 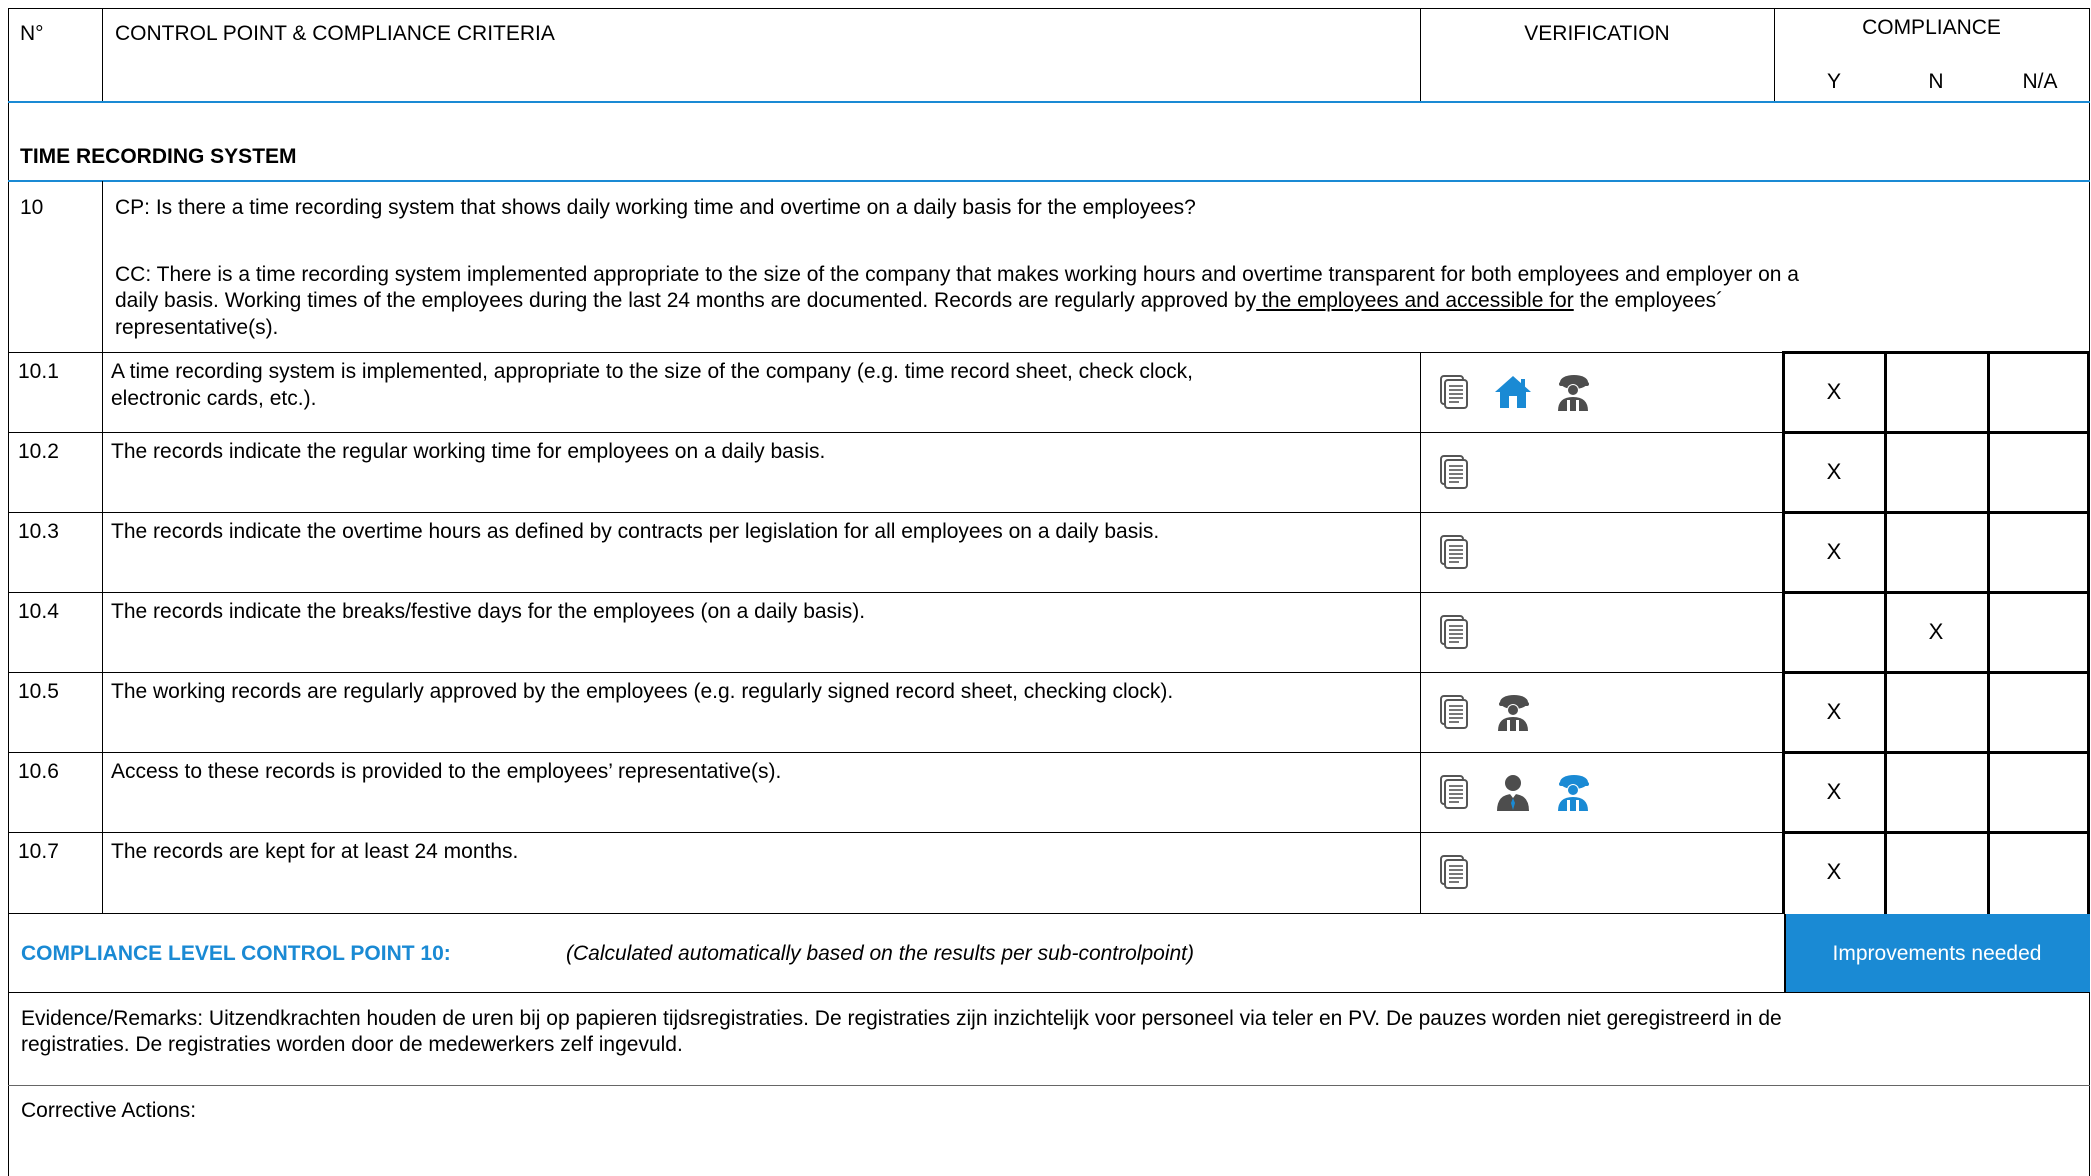 What do you see at coordinates (38, 771) in the screenshot?
I see `row-number: 10.6` at bounding box center [38, 771].